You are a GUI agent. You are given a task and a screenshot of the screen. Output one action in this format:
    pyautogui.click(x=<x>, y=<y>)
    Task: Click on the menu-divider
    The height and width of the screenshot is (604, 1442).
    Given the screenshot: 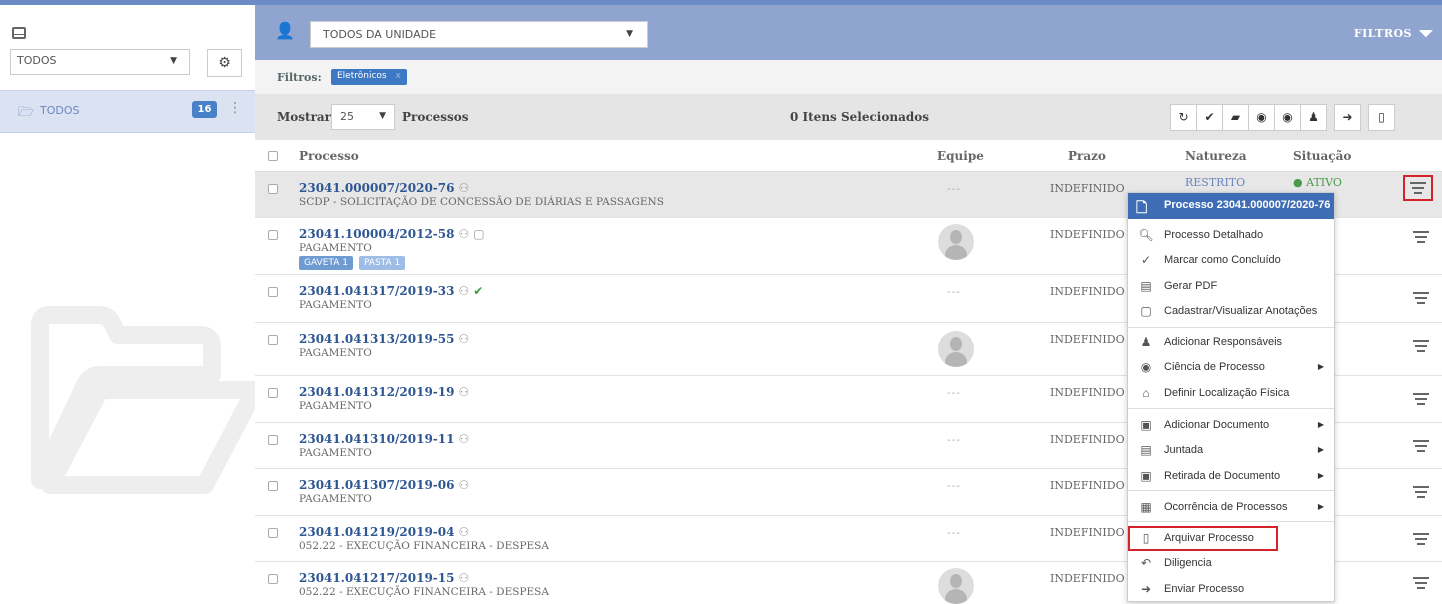 What is the action you would take?
    pyautogui.click(x=1231, y=521)
    